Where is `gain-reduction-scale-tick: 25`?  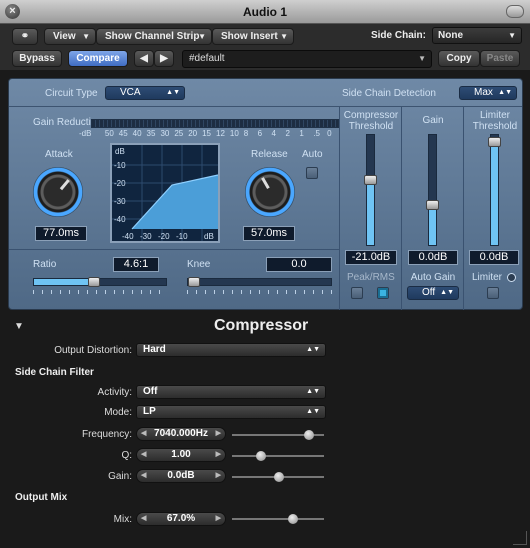 gain-reduction-scale-tick: 25 is located at coordinates (179, 133).